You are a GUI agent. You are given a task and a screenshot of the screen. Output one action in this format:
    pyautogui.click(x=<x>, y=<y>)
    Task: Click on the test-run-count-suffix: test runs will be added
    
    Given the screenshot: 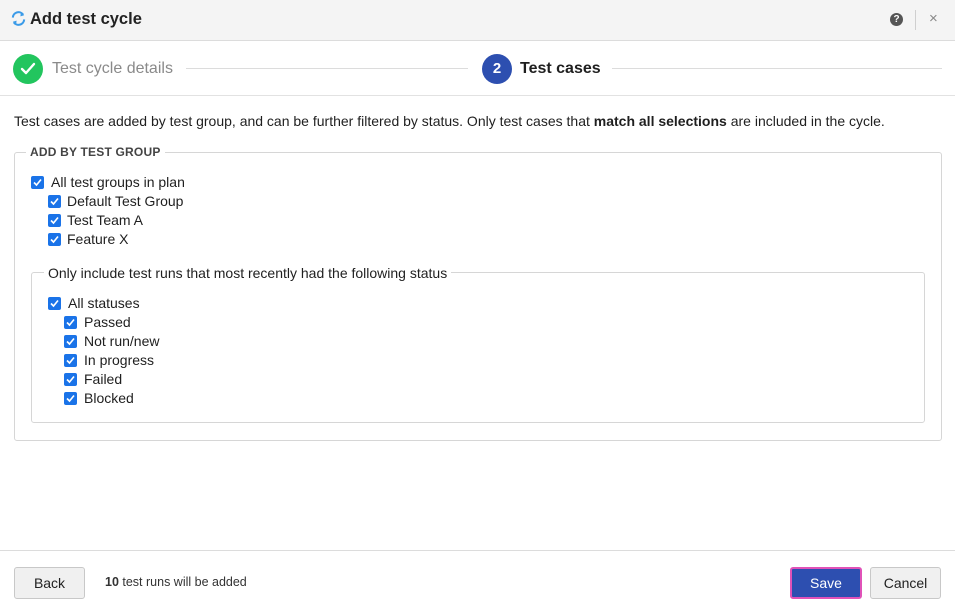 What is the action you would take?
    pyautogui.click(x=182, y=582)
    